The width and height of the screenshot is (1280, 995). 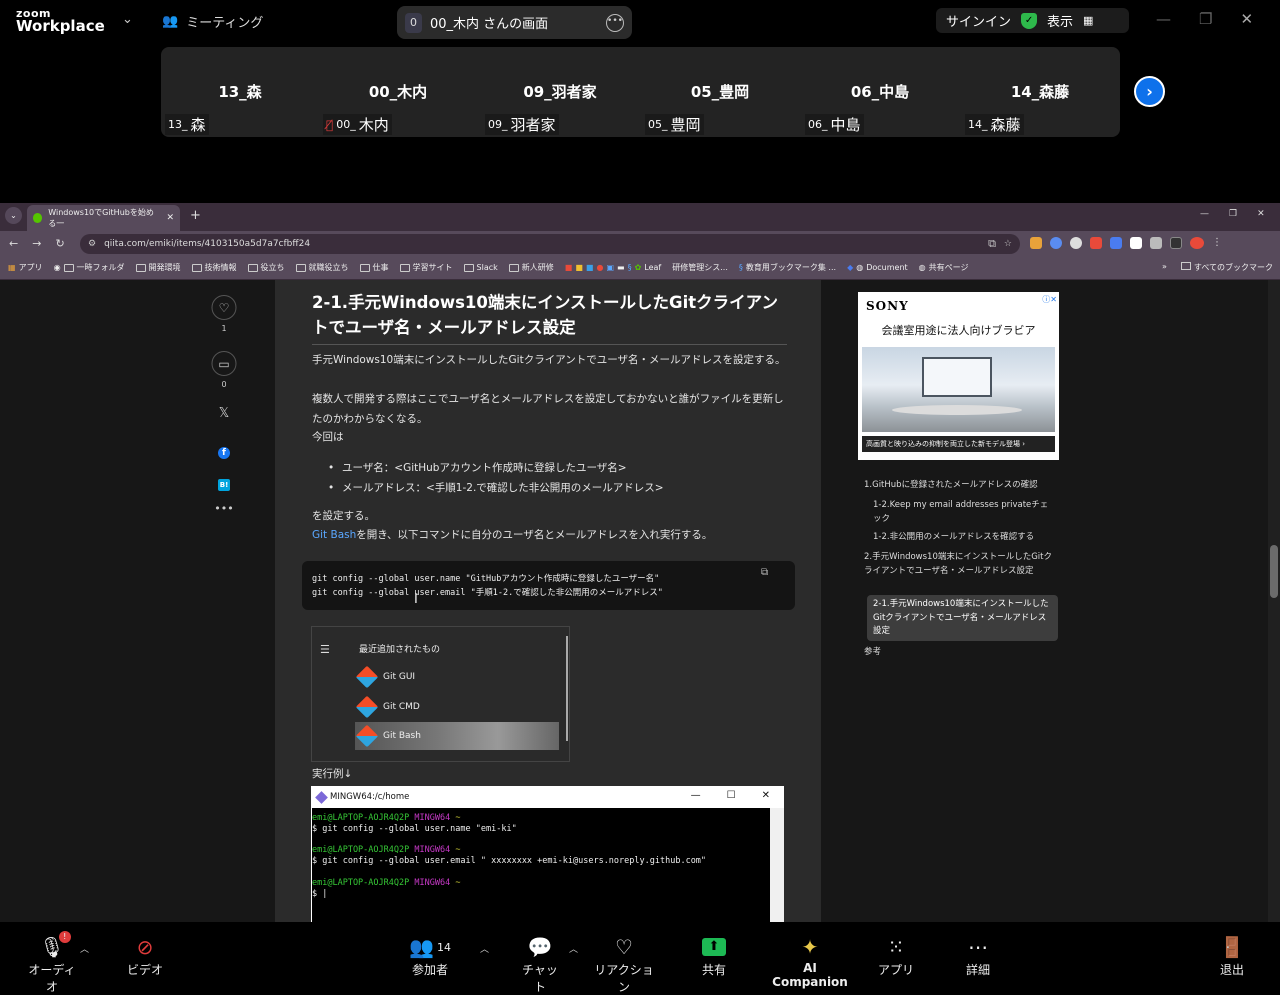 What do you see at coordinates (613, 267) in the screenshot?
I see `bookmark-item: ■ ■ ■ ● ▣ ▬ § ✿ Leaf` at bounding box center [613, 267].